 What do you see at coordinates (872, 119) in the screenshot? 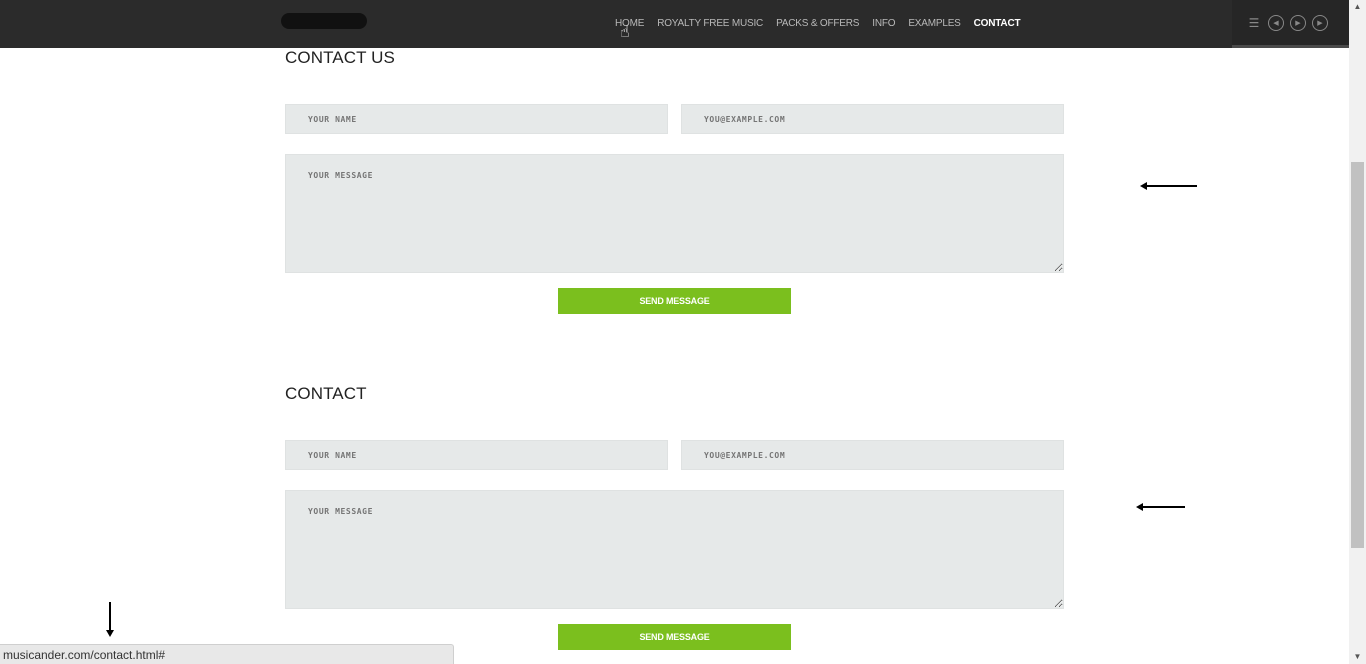
I see `contact-us-email-input` at bounding box center [872, 119].